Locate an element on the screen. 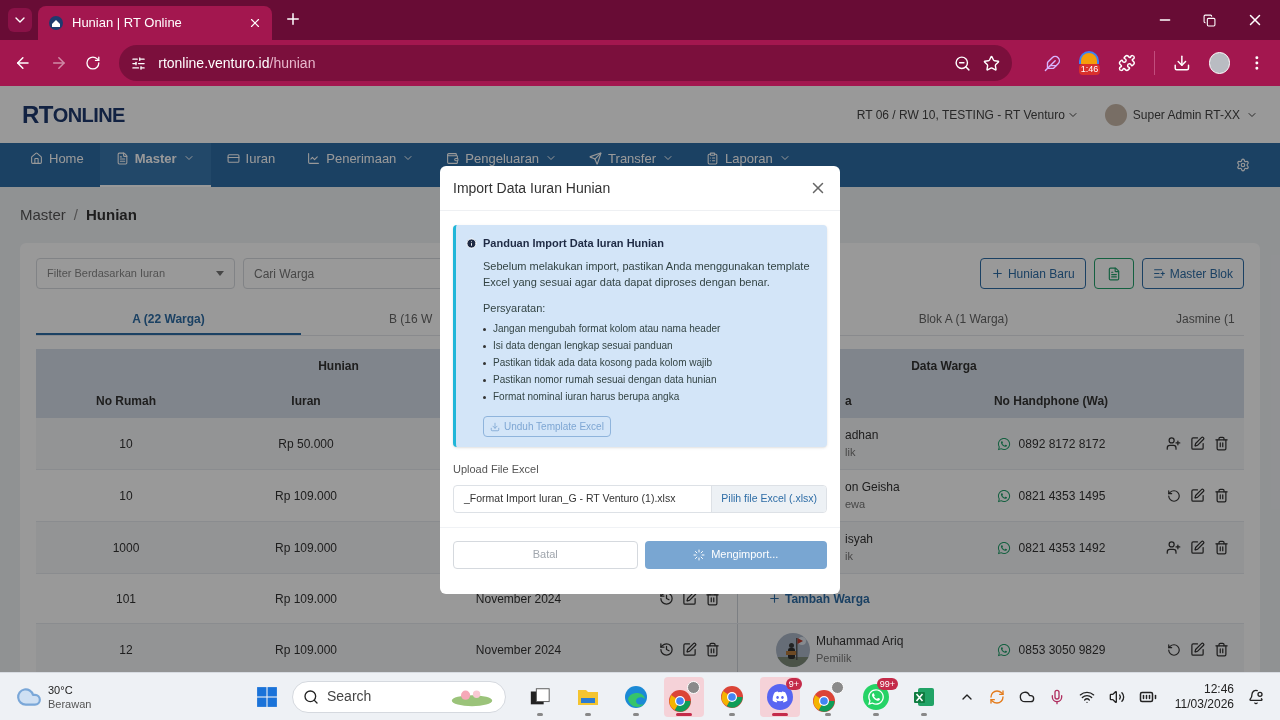 The image size is (1280, 720). requirement-item: Isi data dengan lengkap sesuai panduan is located at coordinates (583, 346).